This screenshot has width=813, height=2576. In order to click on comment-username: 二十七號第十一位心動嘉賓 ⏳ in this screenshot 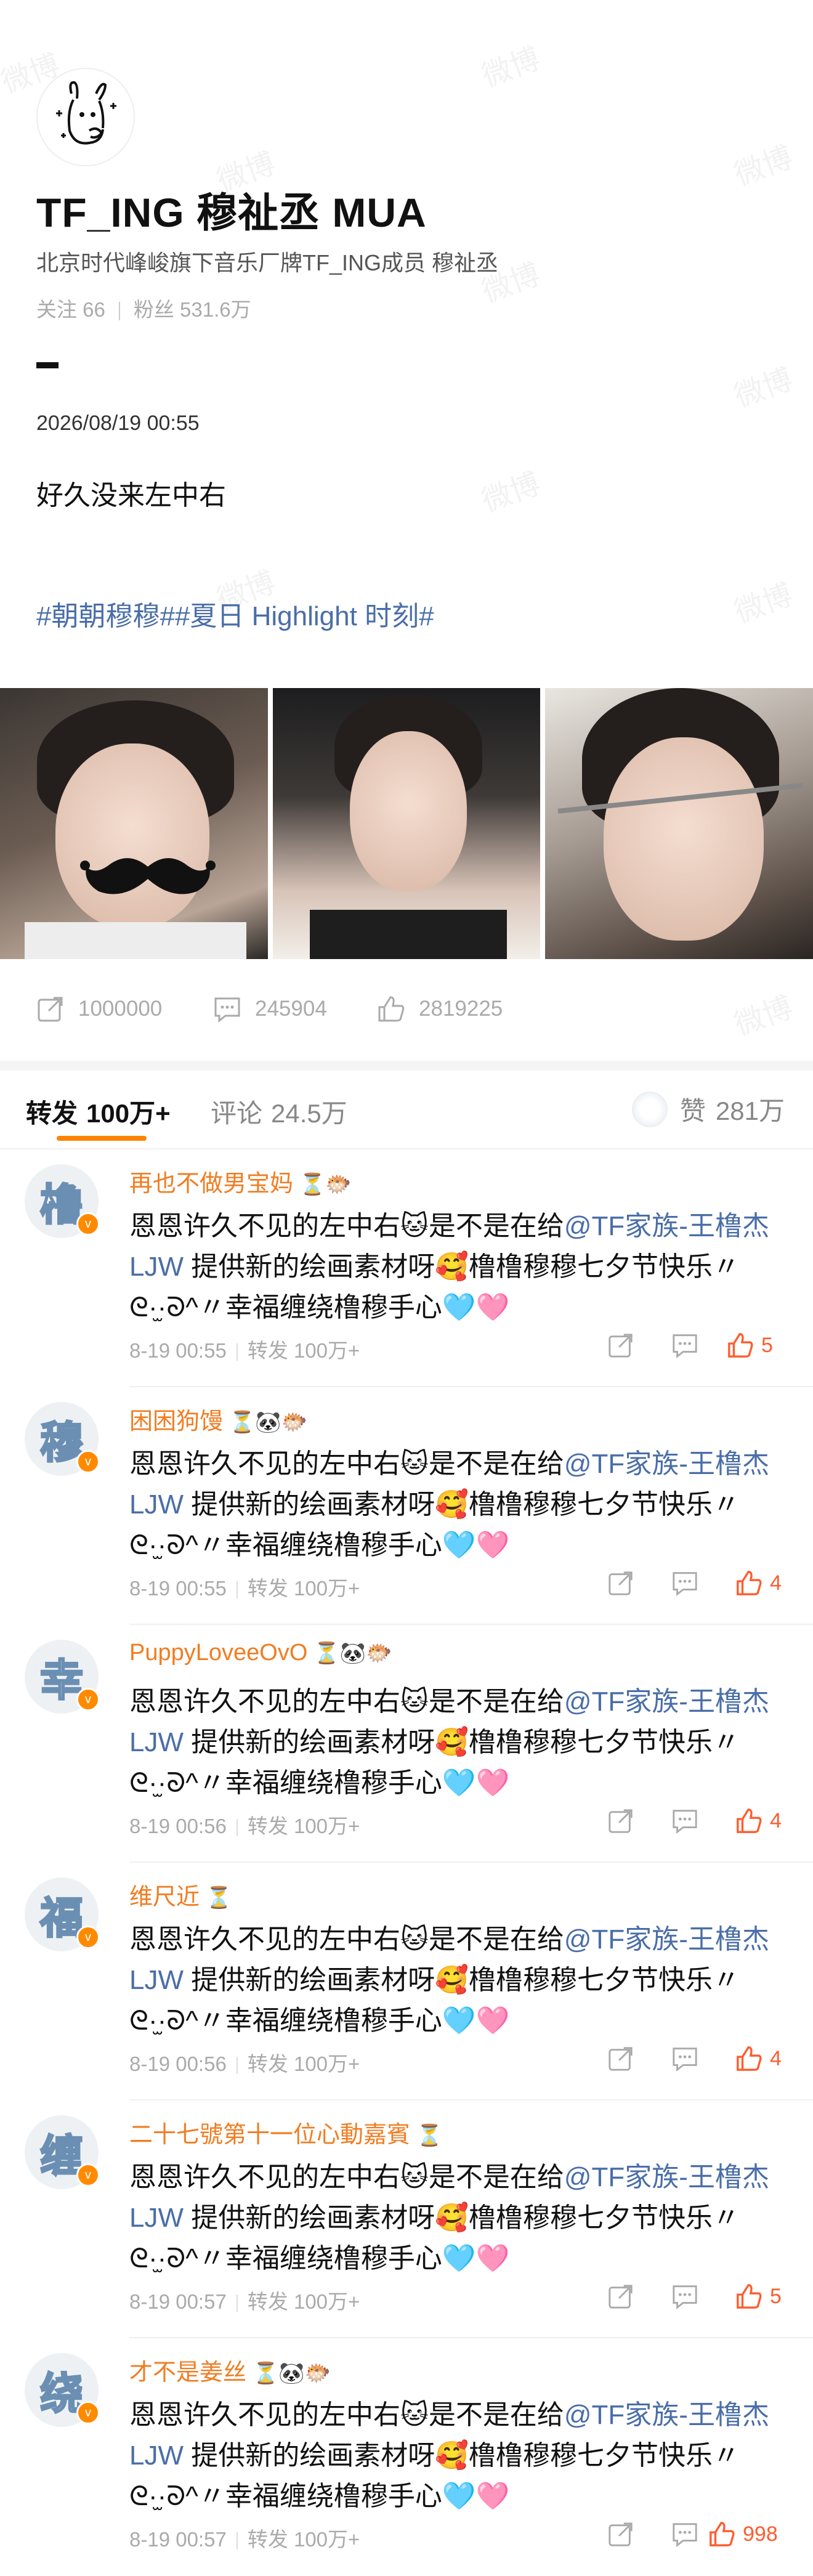, I will do `click(286, 2132)`.